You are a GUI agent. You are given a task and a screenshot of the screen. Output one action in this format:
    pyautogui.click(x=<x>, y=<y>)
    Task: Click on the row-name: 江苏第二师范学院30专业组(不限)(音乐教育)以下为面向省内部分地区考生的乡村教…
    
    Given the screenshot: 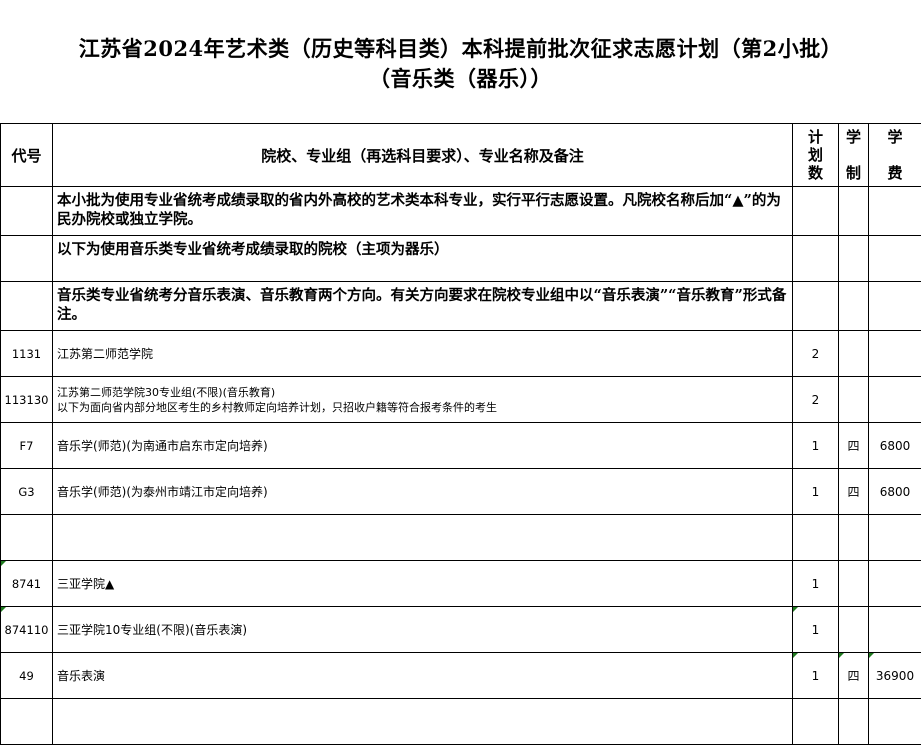 What is the action you would take?
    pyautogui.click(x=423, y=400)
    